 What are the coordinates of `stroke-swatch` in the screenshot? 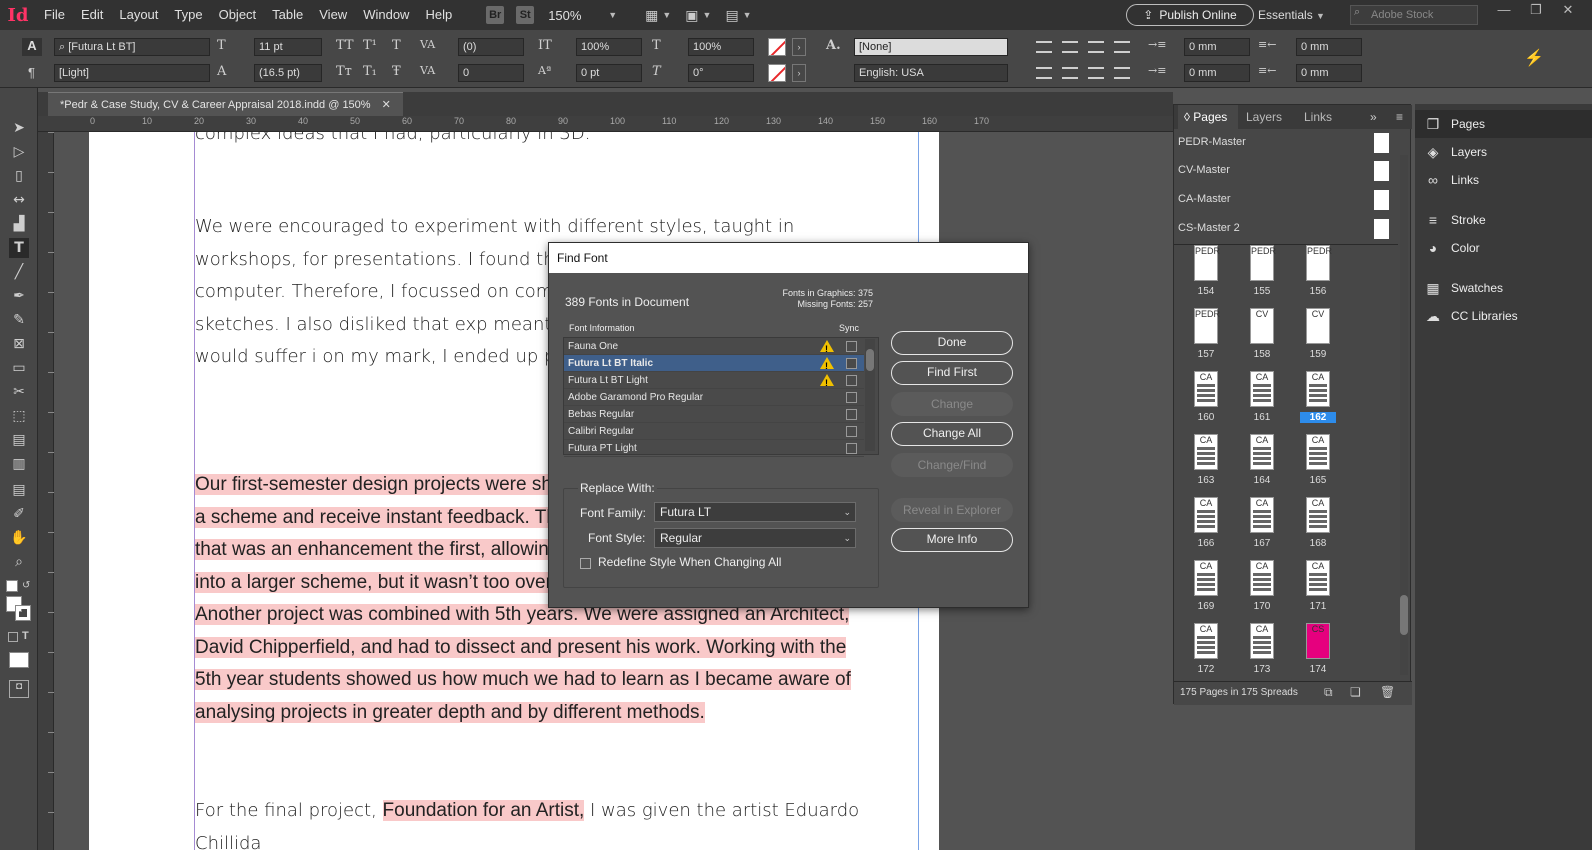 It's located at (777, 73).